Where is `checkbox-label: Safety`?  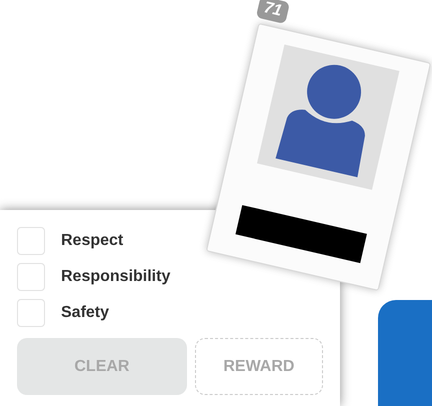
checkbox-label: Safety is located at coordinates (85, 313).